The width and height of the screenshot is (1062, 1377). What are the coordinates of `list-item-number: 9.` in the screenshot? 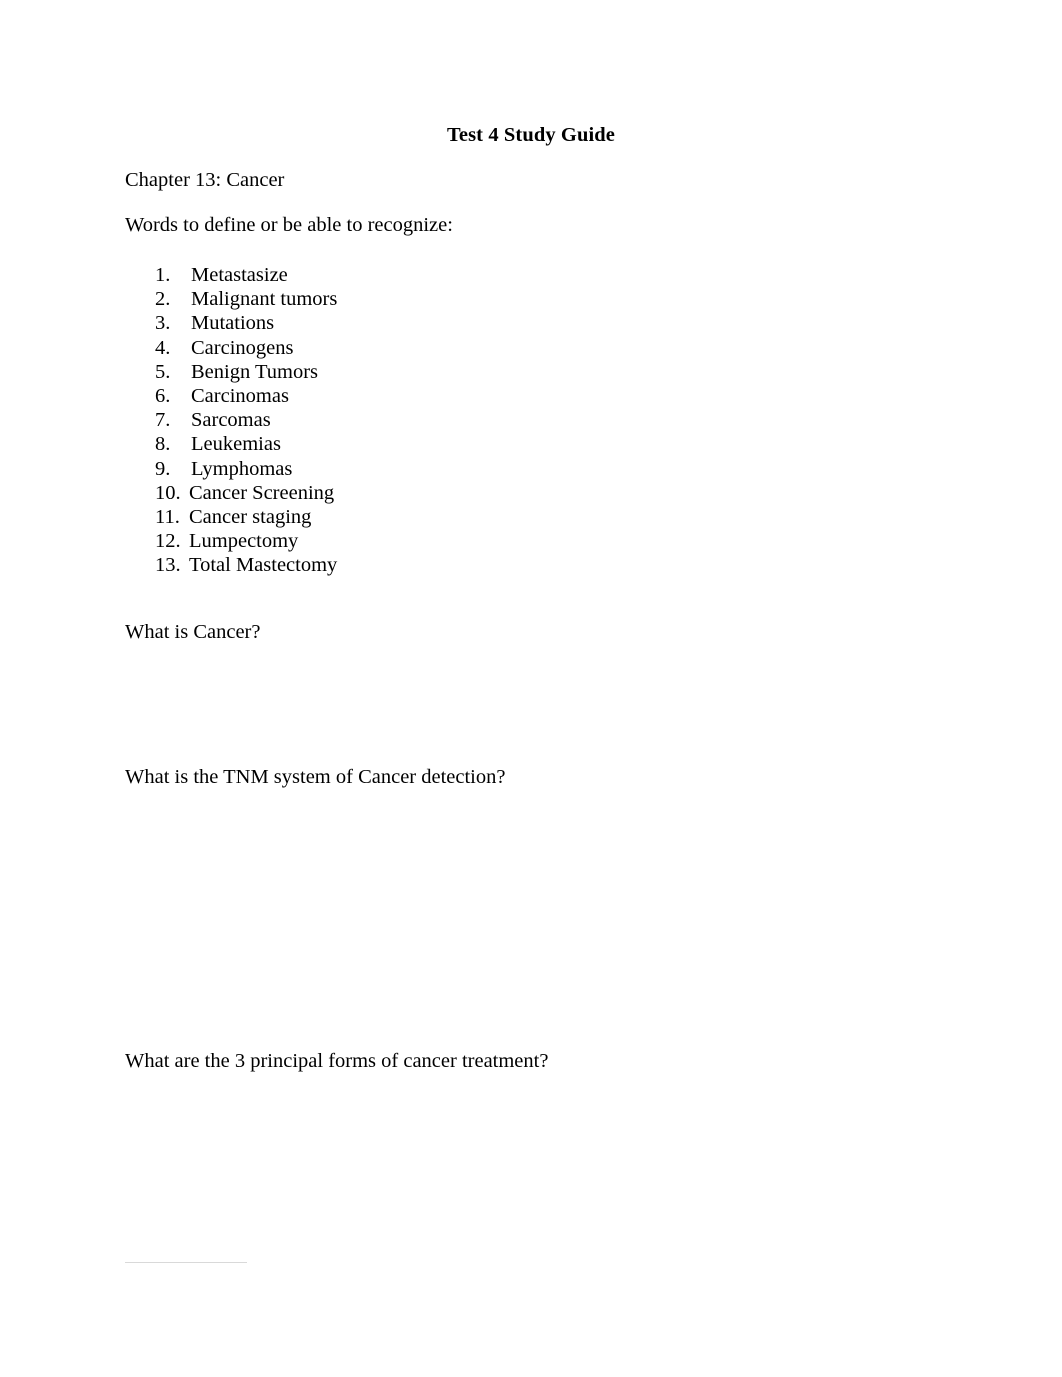 It's located at (163, 468).